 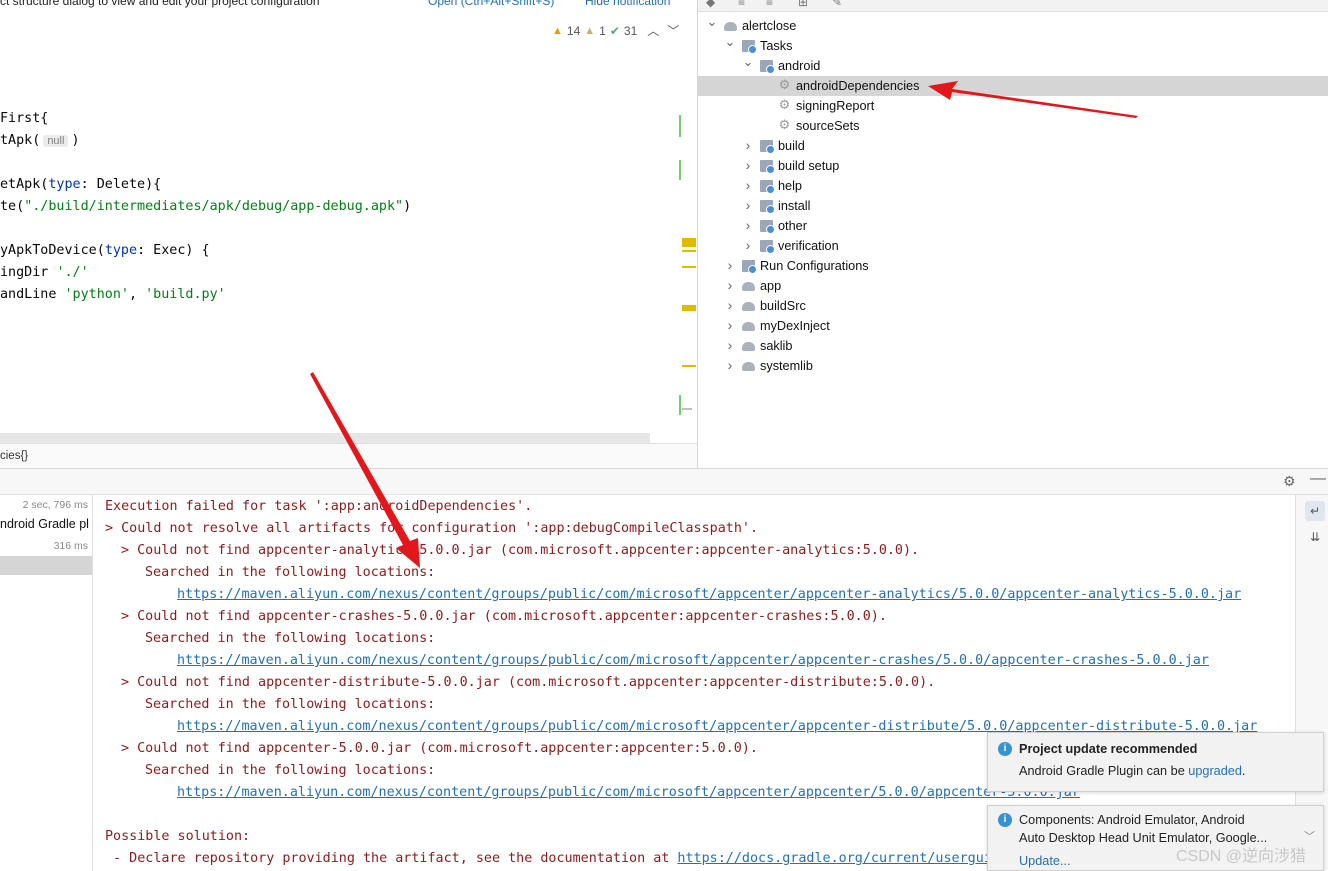 I want to click on elephant-icon: ◆, so click(x=710, y=4).